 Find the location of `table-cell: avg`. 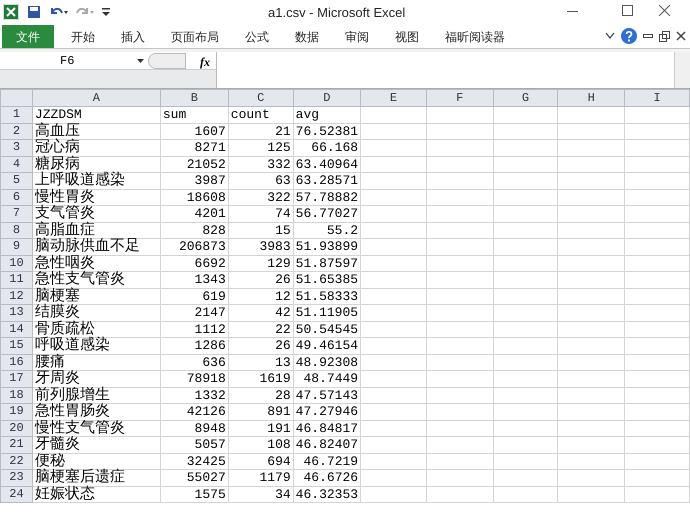

table-cell: avg is located at coordinates (327, 114).